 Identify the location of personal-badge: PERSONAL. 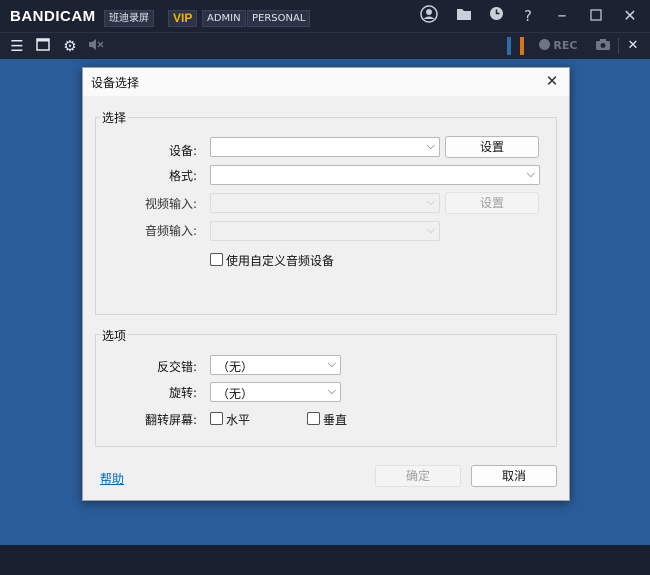
(279, 18).